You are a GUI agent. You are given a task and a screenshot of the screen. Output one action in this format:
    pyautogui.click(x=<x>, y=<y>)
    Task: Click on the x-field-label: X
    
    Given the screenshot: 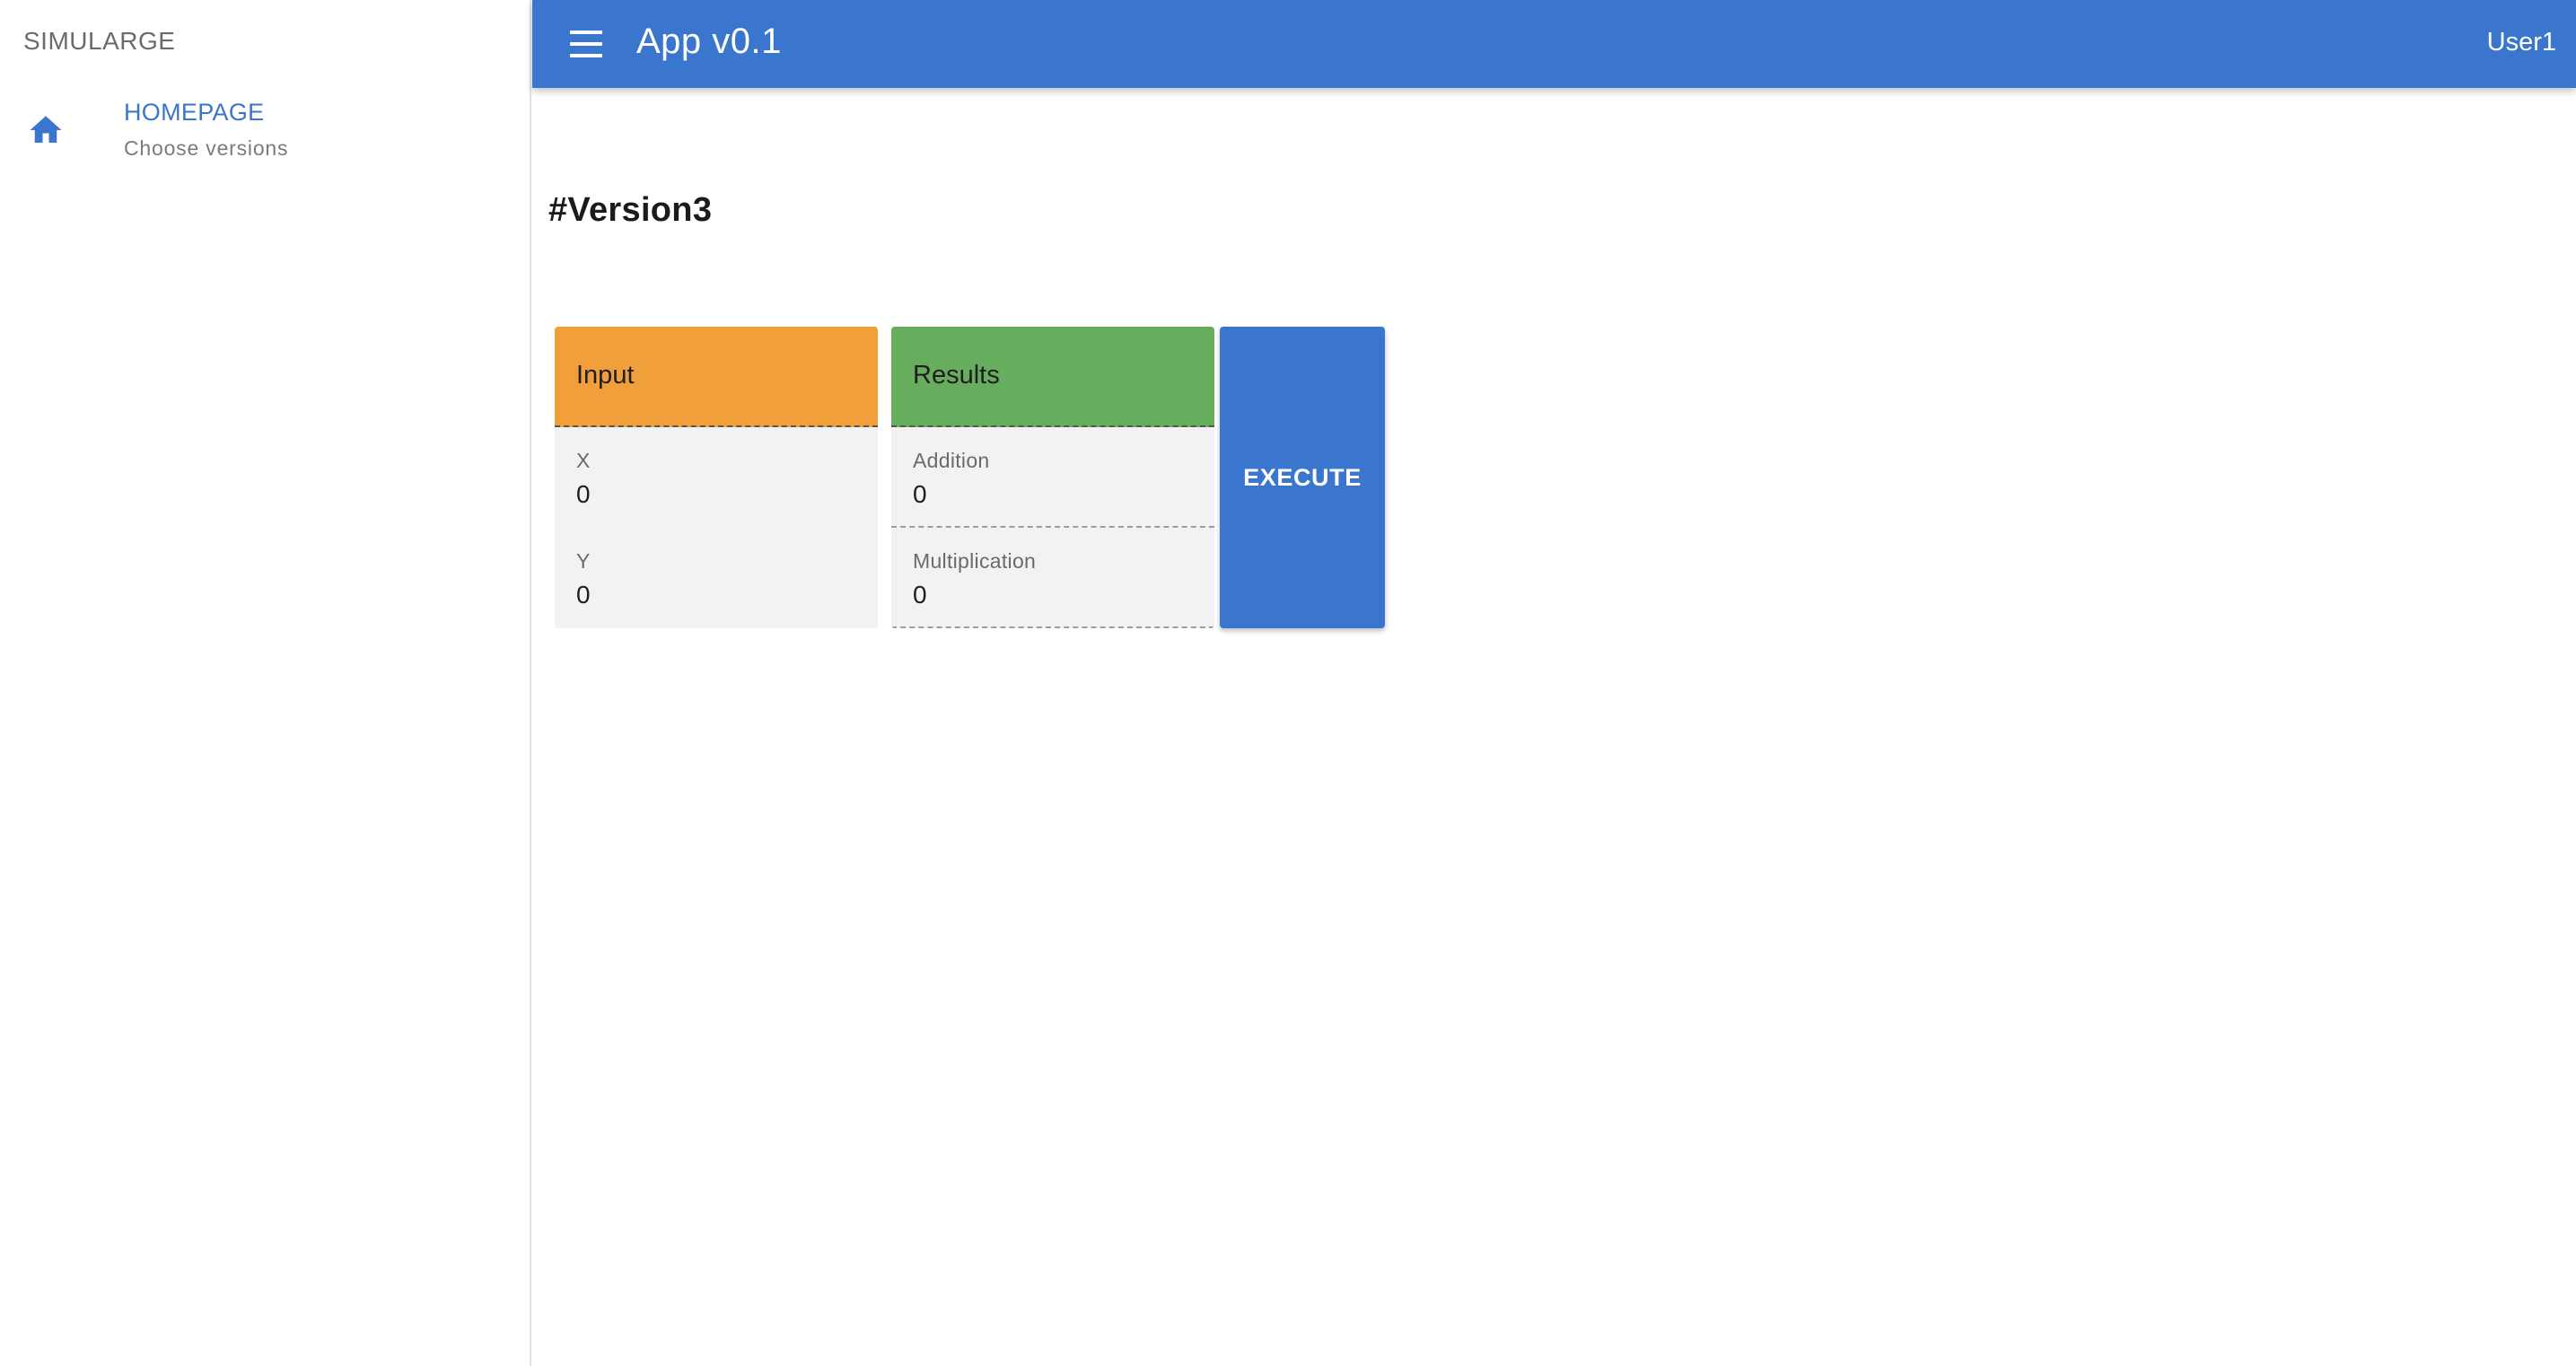 What is the action you would take?
    pyautogui.click(x=583, y=461)
    